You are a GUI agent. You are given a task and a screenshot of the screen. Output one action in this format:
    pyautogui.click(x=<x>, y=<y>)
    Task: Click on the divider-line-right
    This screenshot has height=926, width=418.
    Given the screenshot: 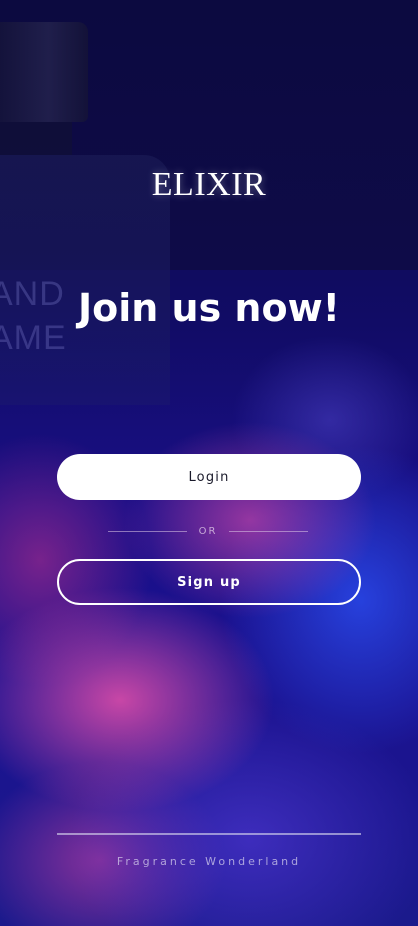 What is the action you would take?
    pyautogui.click(x=269, y=531)
    